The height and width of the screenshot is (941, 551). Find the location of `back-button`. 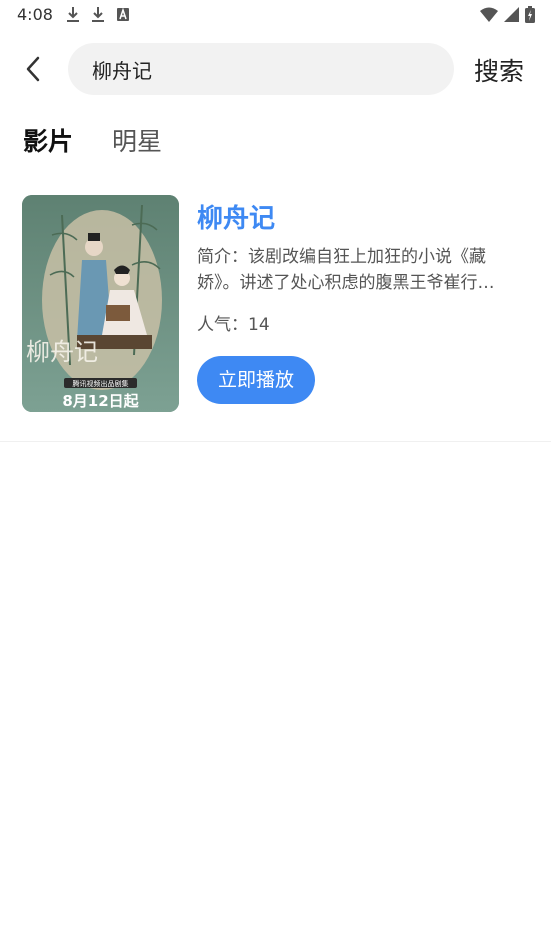

back-button is located at coordinates (34, 69).